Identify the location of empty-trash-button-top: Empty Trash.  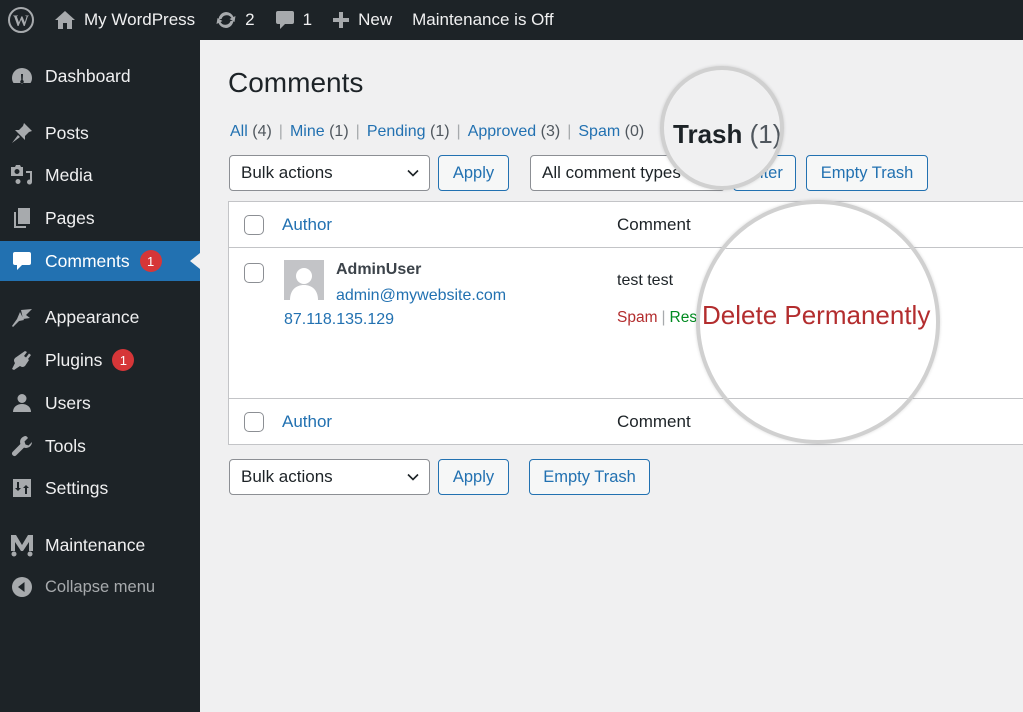
(867, 173).